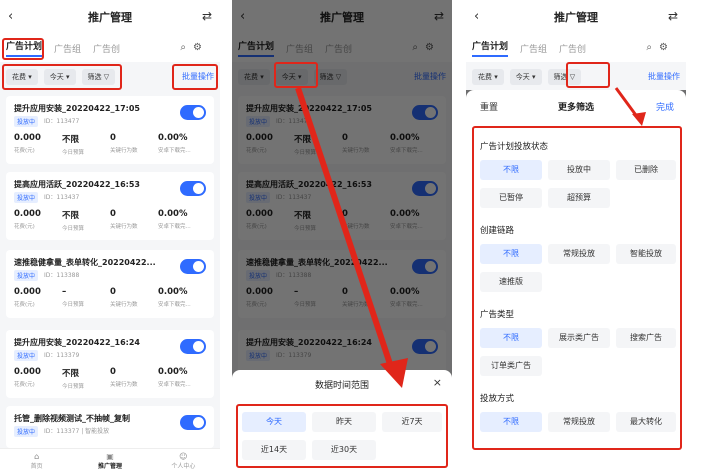  I want to click on adtype-option-order: 订单类广告, so click(511, 366).